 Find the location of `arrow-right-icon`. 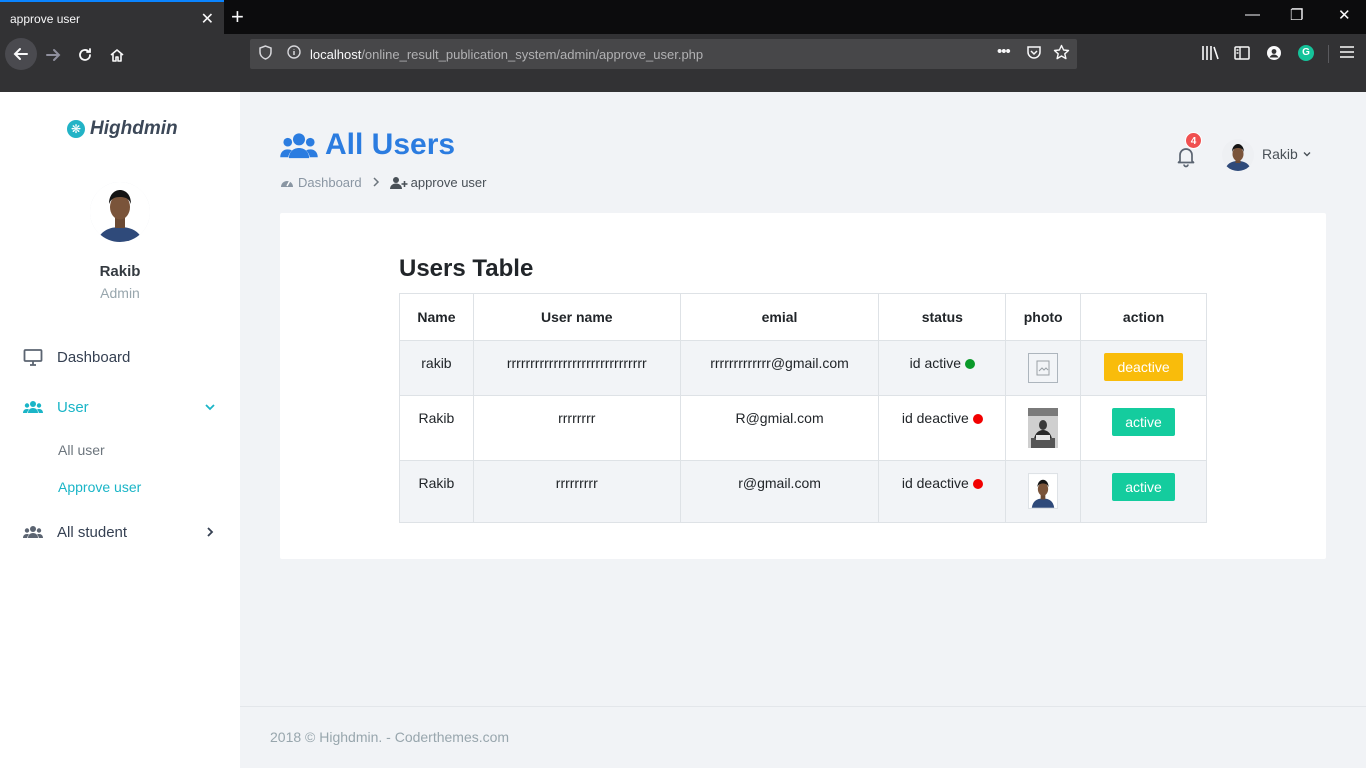

arrow-right-icon is located at coordinates (53, 55).